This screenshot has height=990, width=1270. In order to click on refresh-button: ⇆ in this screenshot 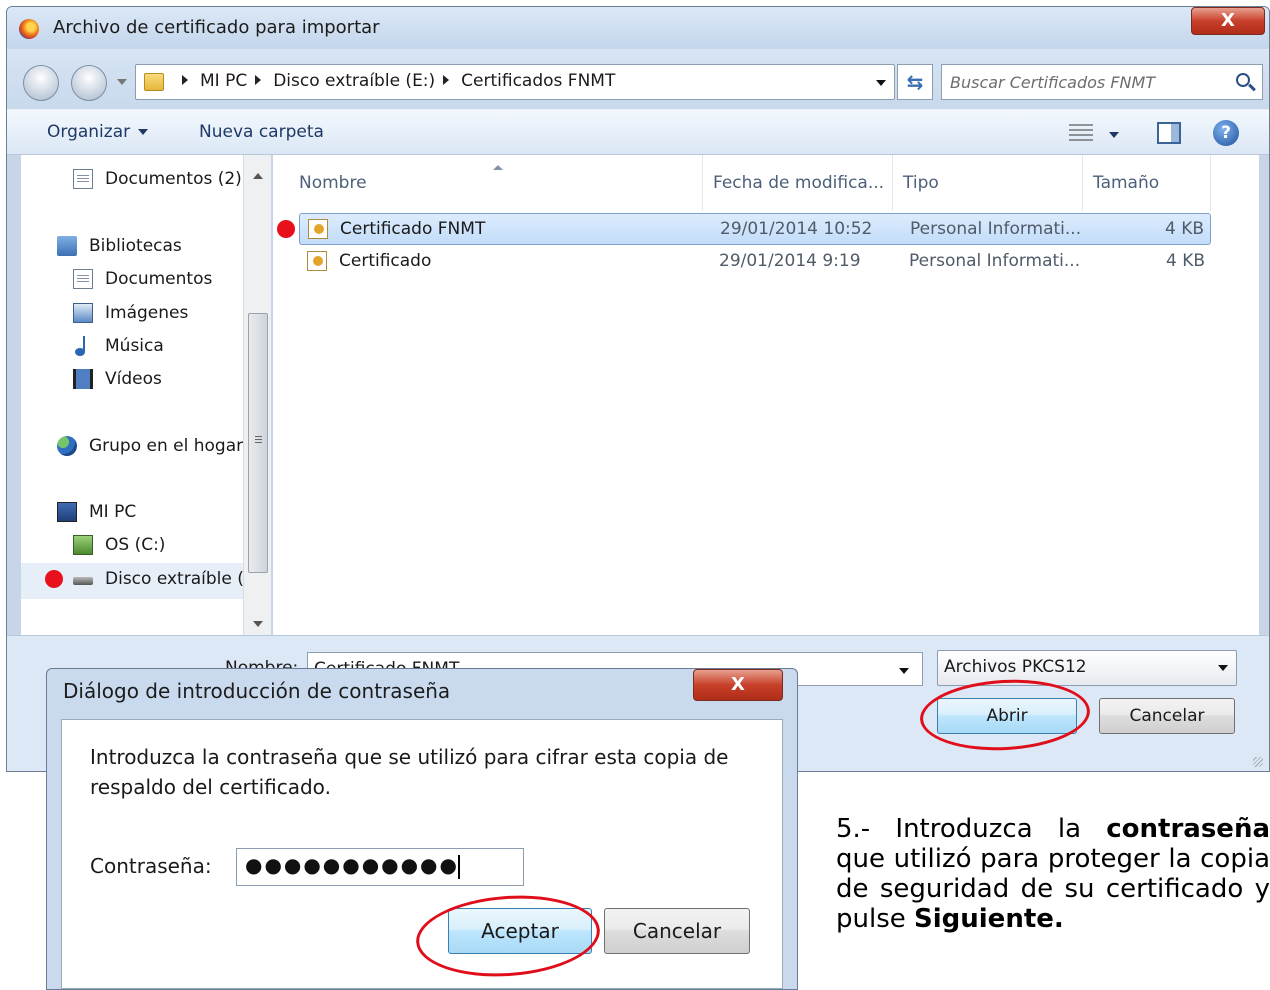, I will do `click(915, 82)`.